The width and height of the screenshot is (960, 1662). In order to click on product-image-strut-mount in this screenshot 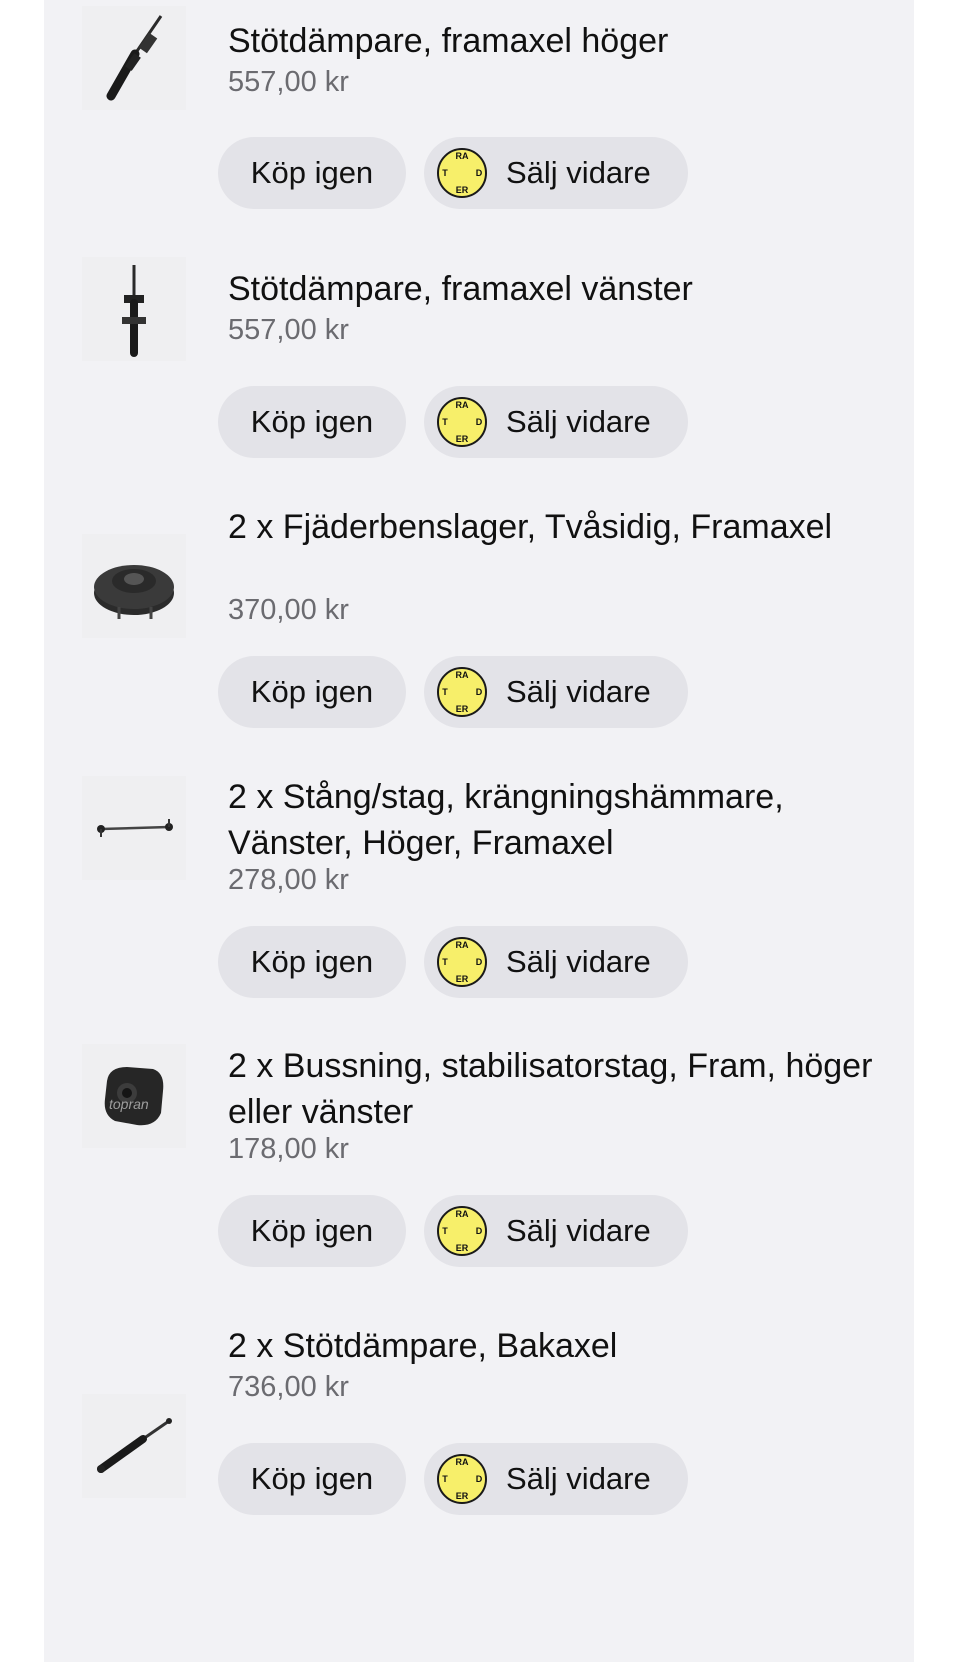, I will do `click(134, 586)`.